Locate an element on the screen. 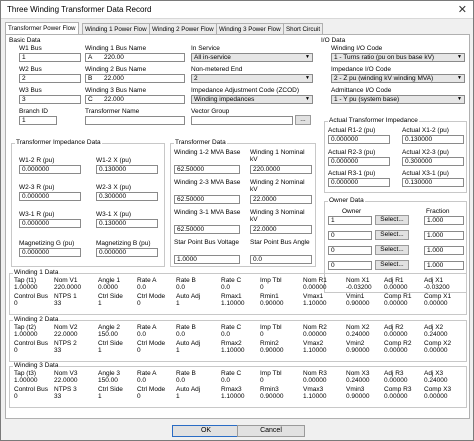 This screenshot has width=474, height=441. actual-r31-input: 0.000000 is located at coordinates (359, 182).